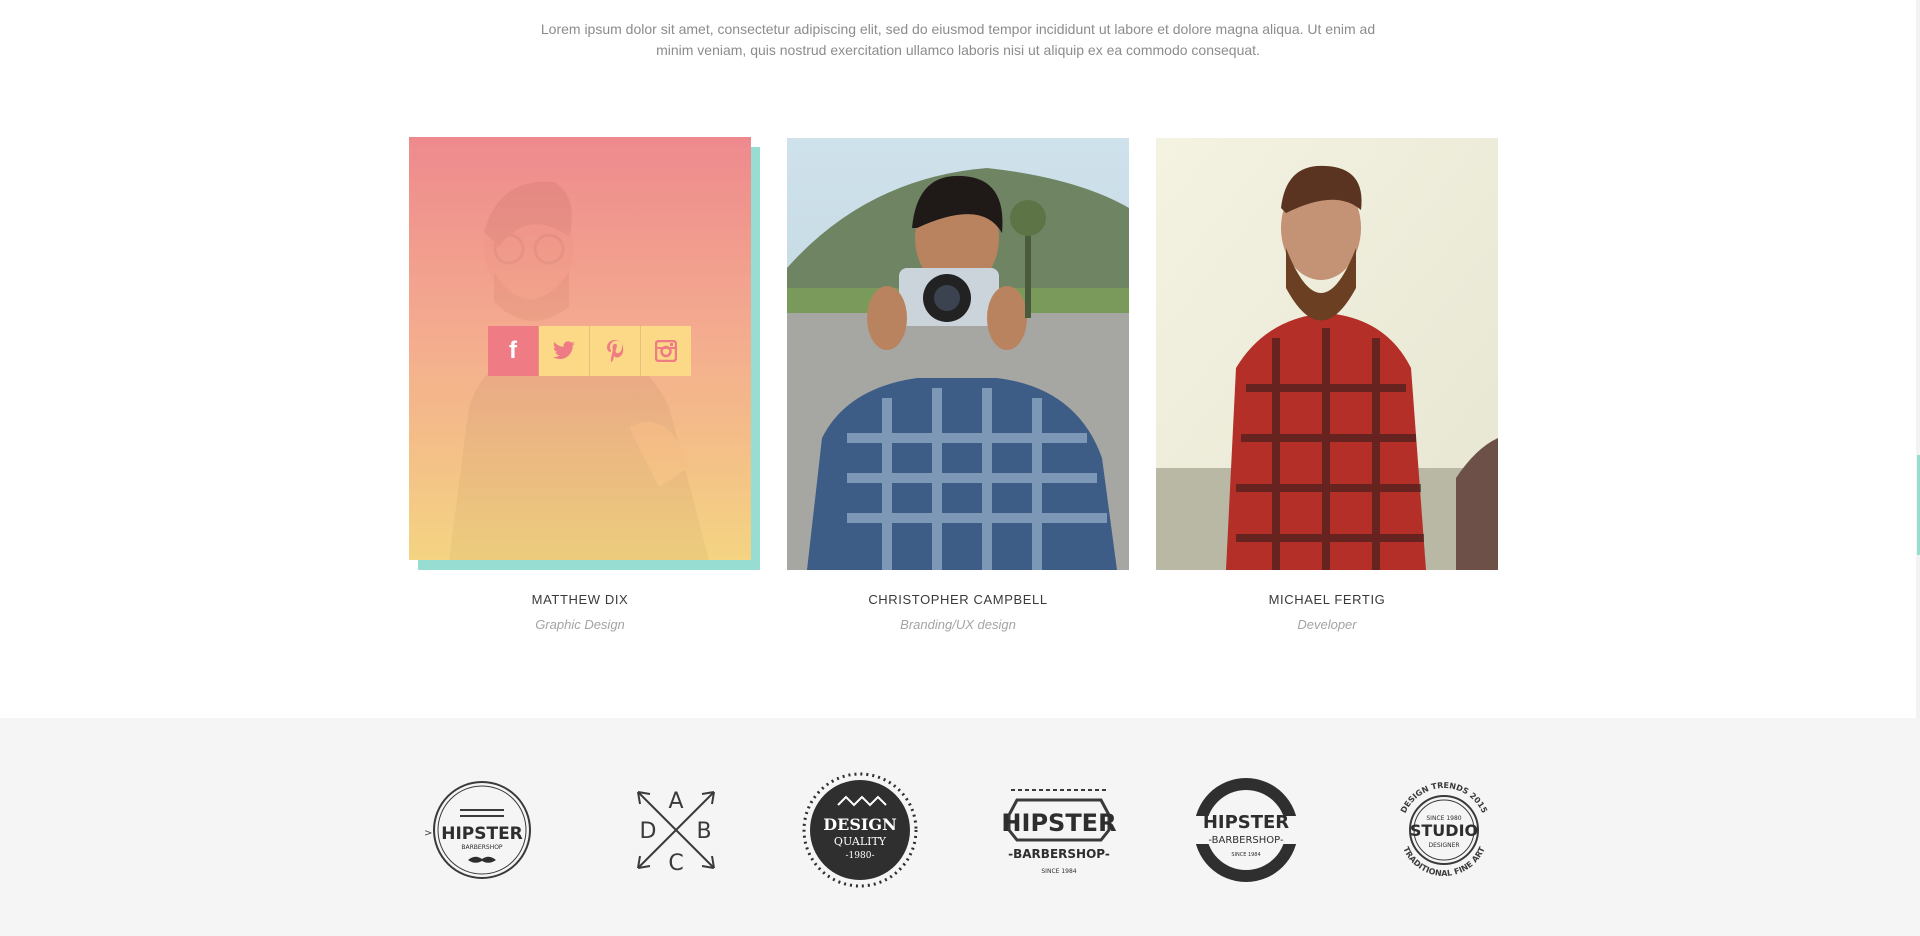 This screenshot has width=1920, height=936. I want to click on hipster-barbershop-ring-logo: HIPSTER -BARBERSHOP- SINCE 1984, so click(1246, 830).